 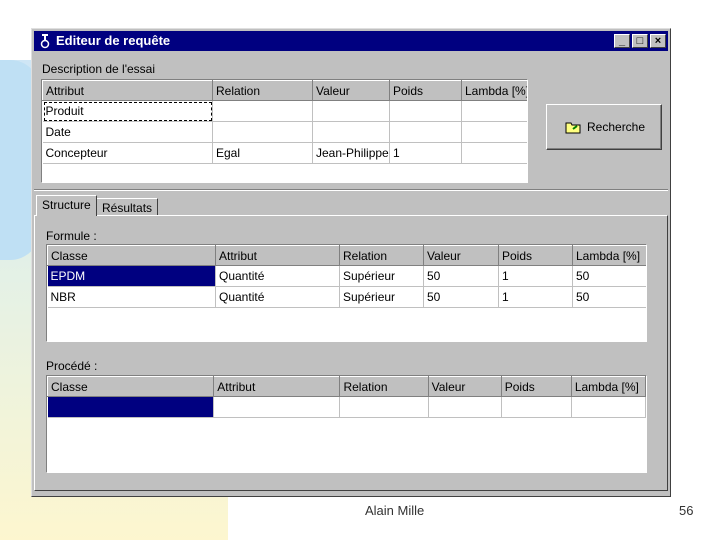 What do you see at coordinates (616, 127) in the screenshot?
I see `search-button-label: Recherche` at bounding box center [616, 127].